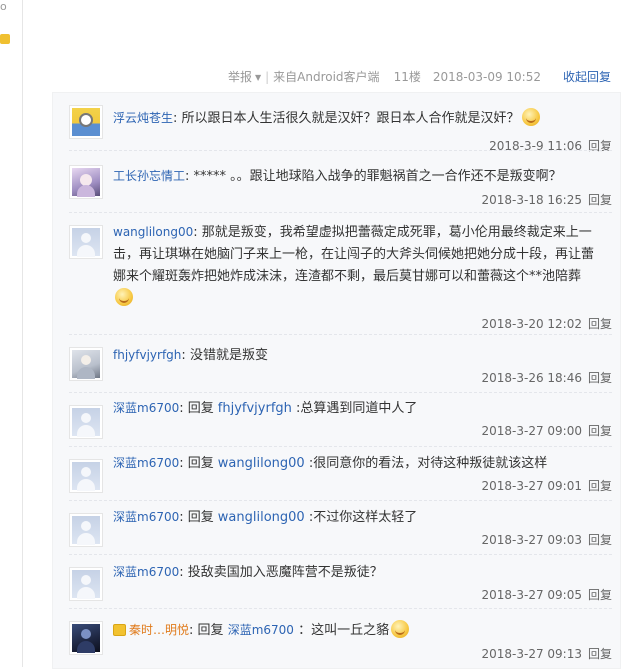  I want to click on username-link: 浮云炖苍生, so click(143, 118).